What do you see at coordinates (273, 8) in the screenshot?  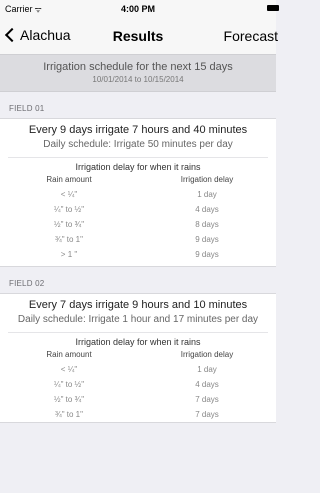 I see `battery-icon` at bounding box center [273, 8].